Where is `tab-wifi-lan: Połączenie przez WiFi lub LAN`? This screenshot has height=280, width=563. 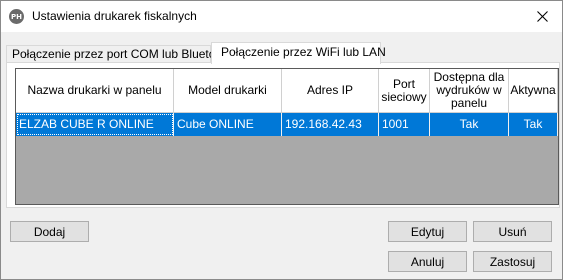 tab-wifi-lan: Połączenie przez WiFi lub LAN is located at coordinates (298, 53).